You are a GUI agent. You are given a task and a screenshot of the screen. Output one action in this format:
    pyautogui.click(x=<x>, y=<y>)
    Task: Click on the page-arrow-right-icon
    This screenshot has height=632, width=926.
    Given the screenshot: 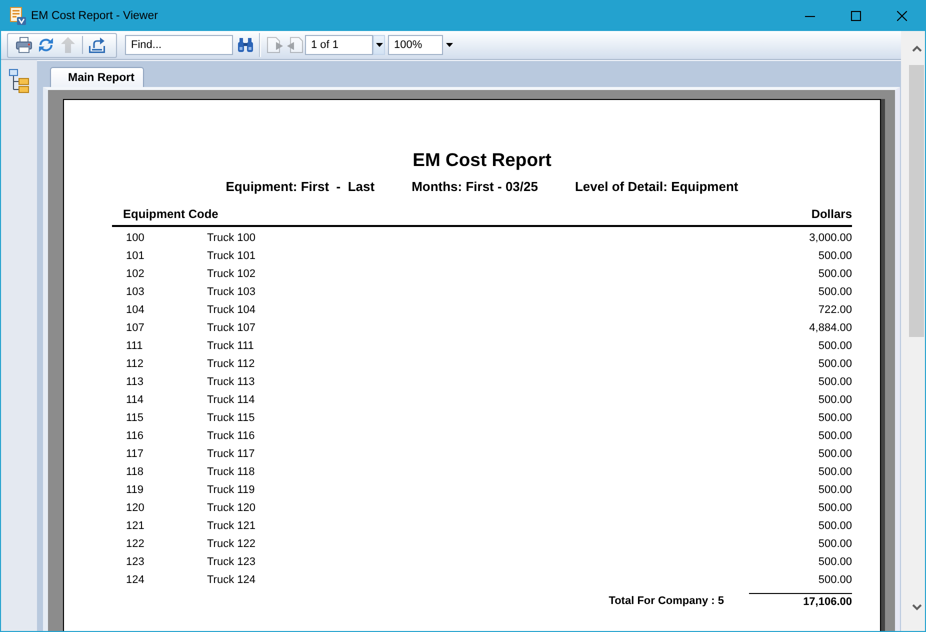 What is the action you would take?
    pyautogui.click(x=275, y=45)
    